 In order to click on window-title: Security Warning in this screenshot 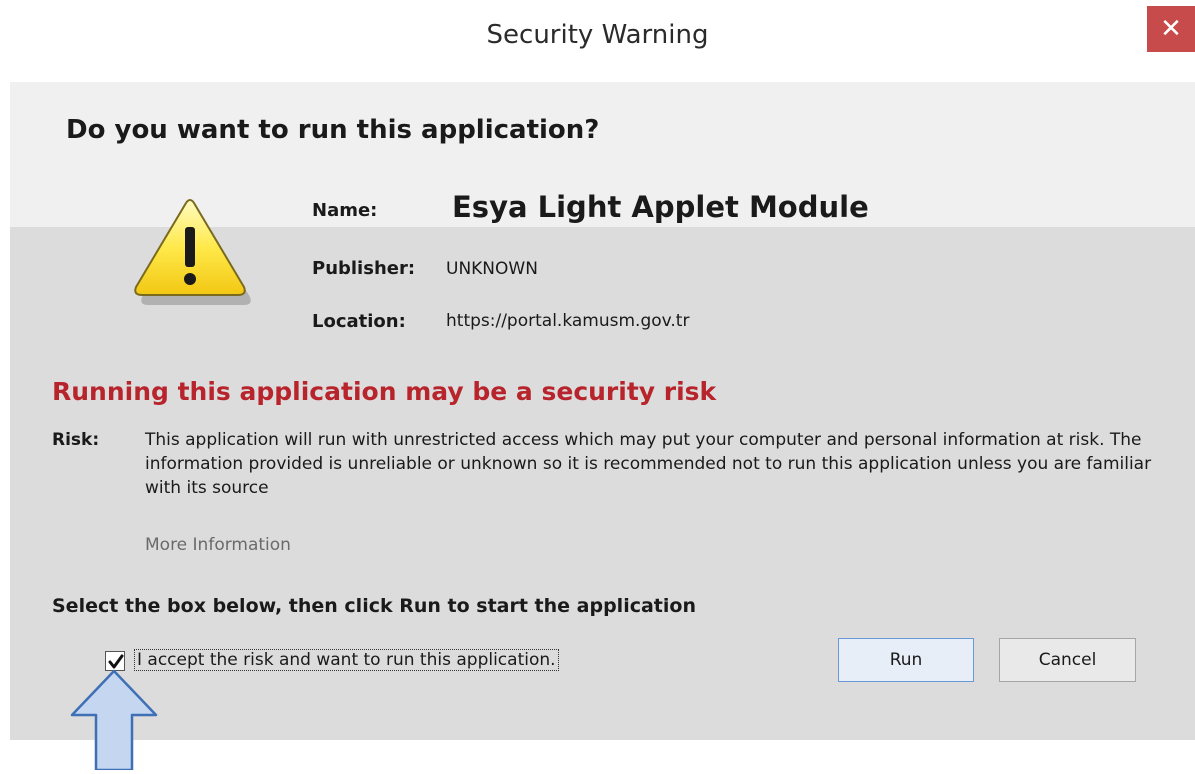, I will do `click(597, 35)`.